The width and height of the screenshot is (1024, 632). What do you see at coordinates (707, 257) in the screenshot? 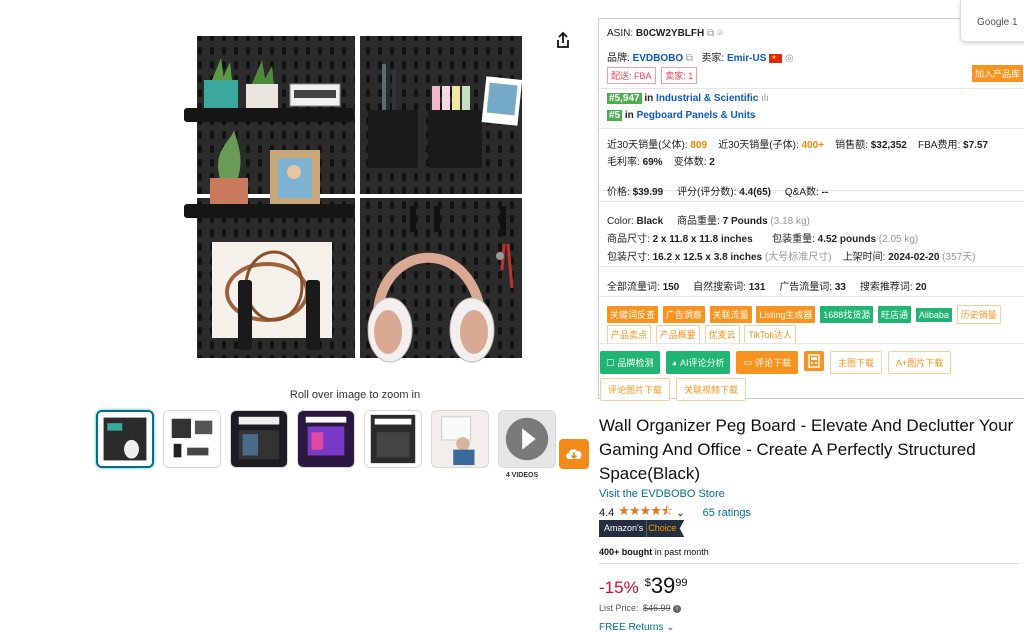
I see `pkg-size-value: 16.2 x 12.5 x 3.8 inches` at bounding box center [707, 257].